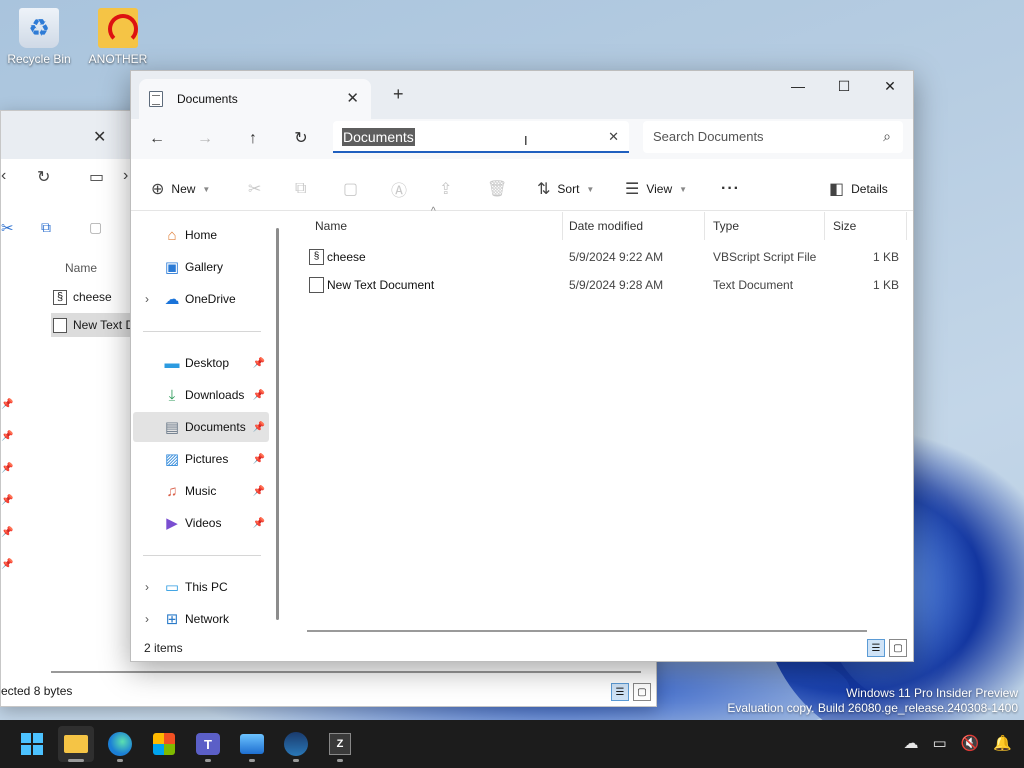 The height and width of the screenshot is (768, 1024). What do you see at coordinates (201, 587) in the screenshot?
I see `nav-item-this-pc: › ▭ This PC` at bounding box center [201, 587].